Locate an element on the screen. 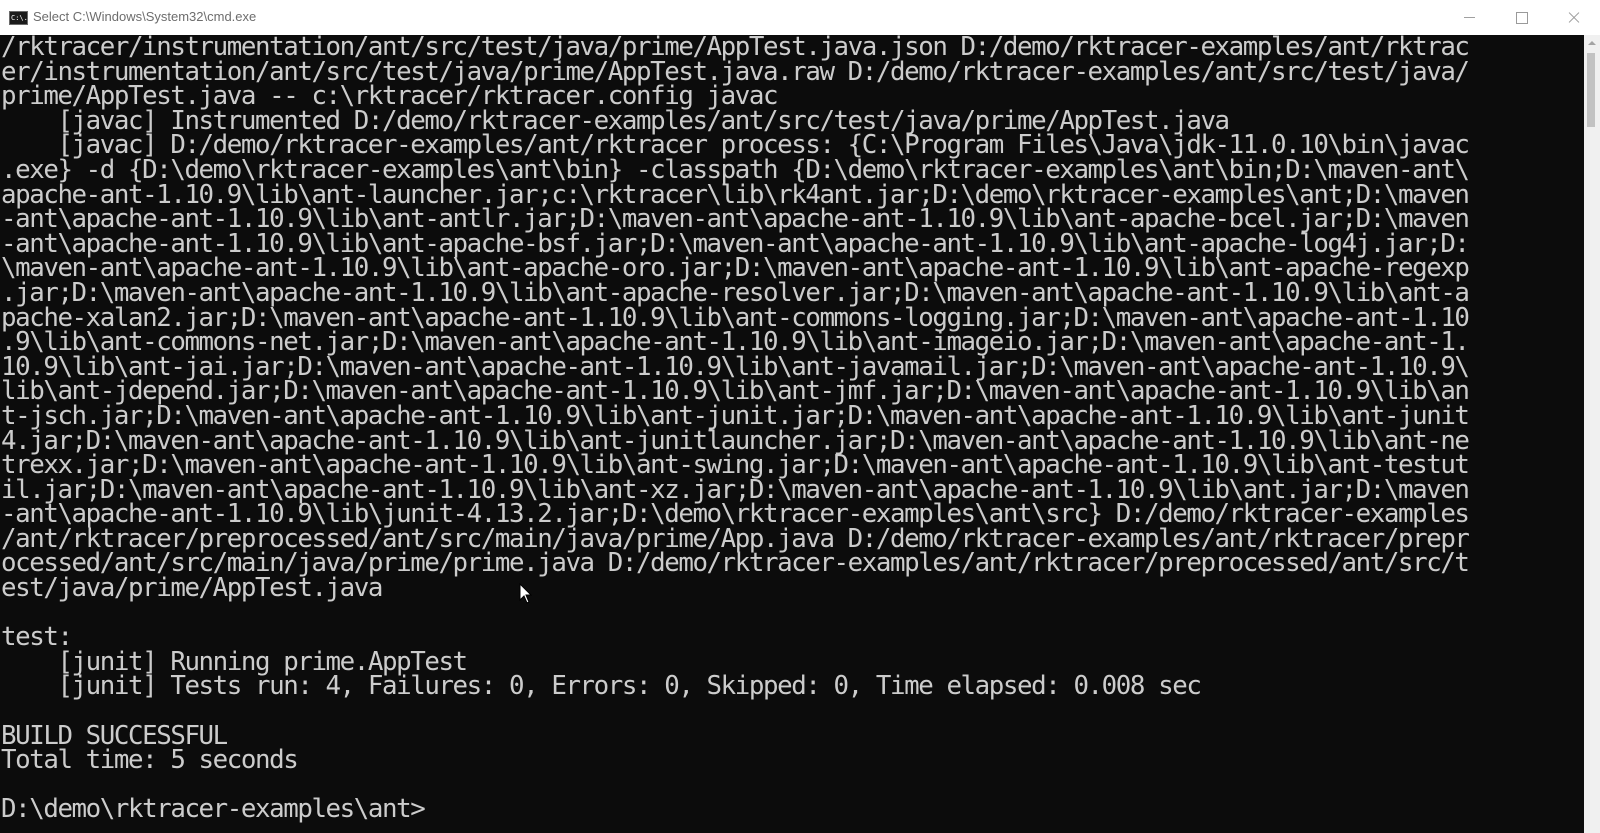  title-bar: C:\. Select C:\Windows\System32\cmd.exe is located at coordinates (800, 17).